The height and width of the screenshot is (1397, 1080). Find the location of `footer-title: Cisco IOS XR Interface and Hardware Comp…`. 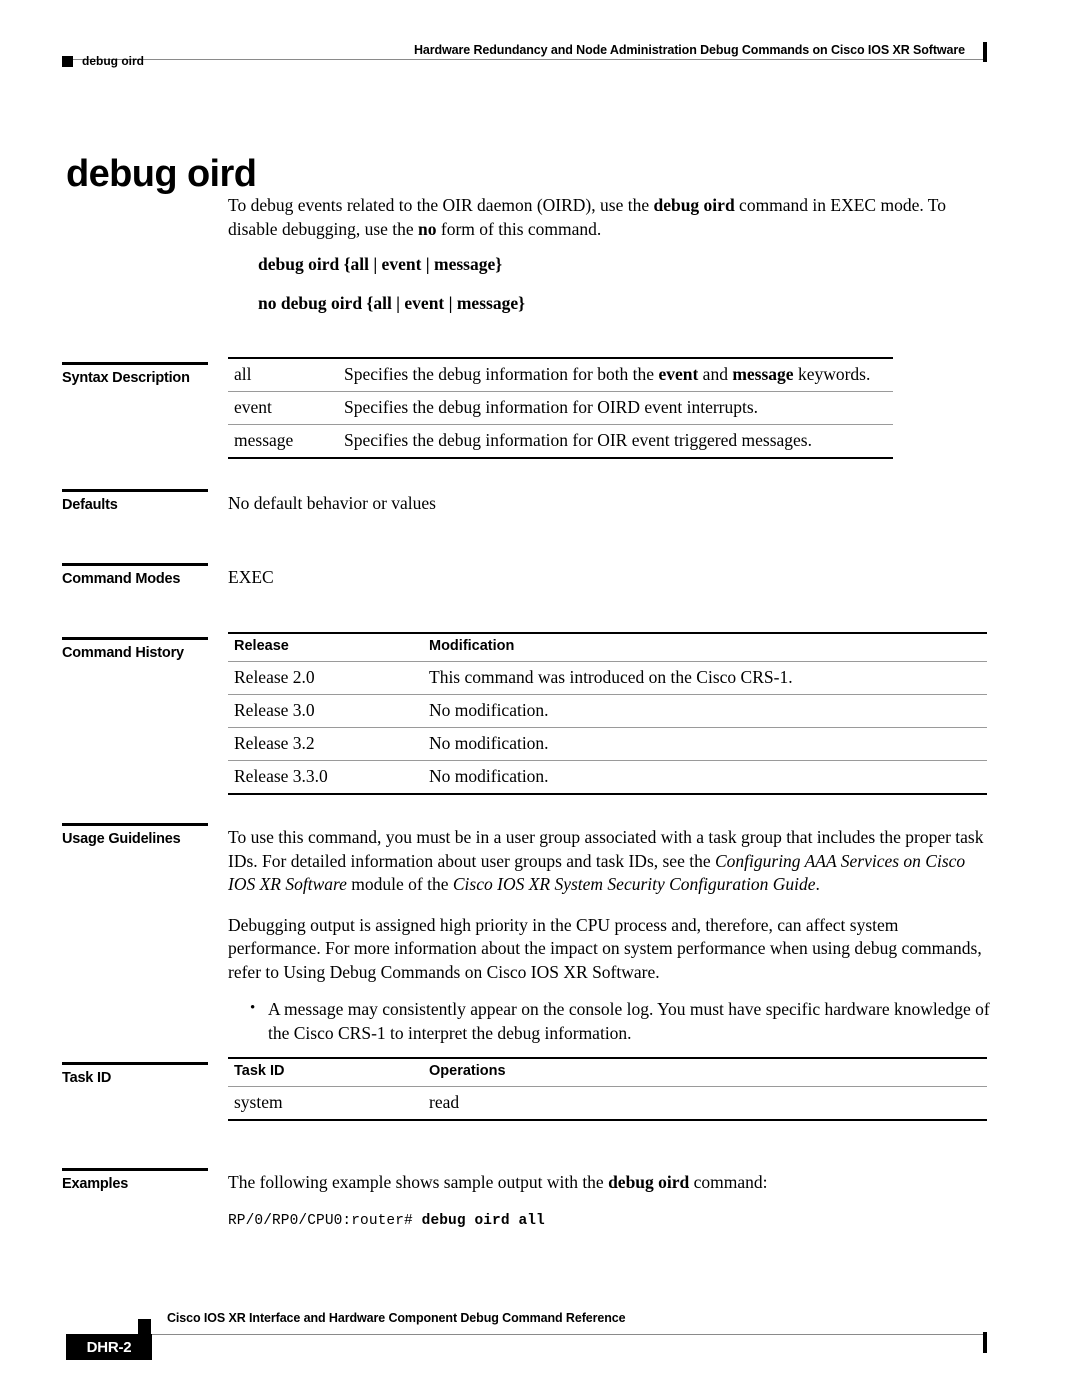

footer-title: Cisco IOS XR Interface and Hardware Comp… is located at coordinates (396, 1318).